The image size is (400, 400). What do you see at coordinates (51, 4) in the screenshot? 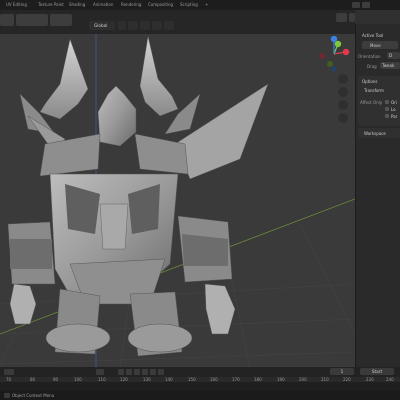
I see `tab-texture-paint: Texture Paint` at bounding box center [51, 4].